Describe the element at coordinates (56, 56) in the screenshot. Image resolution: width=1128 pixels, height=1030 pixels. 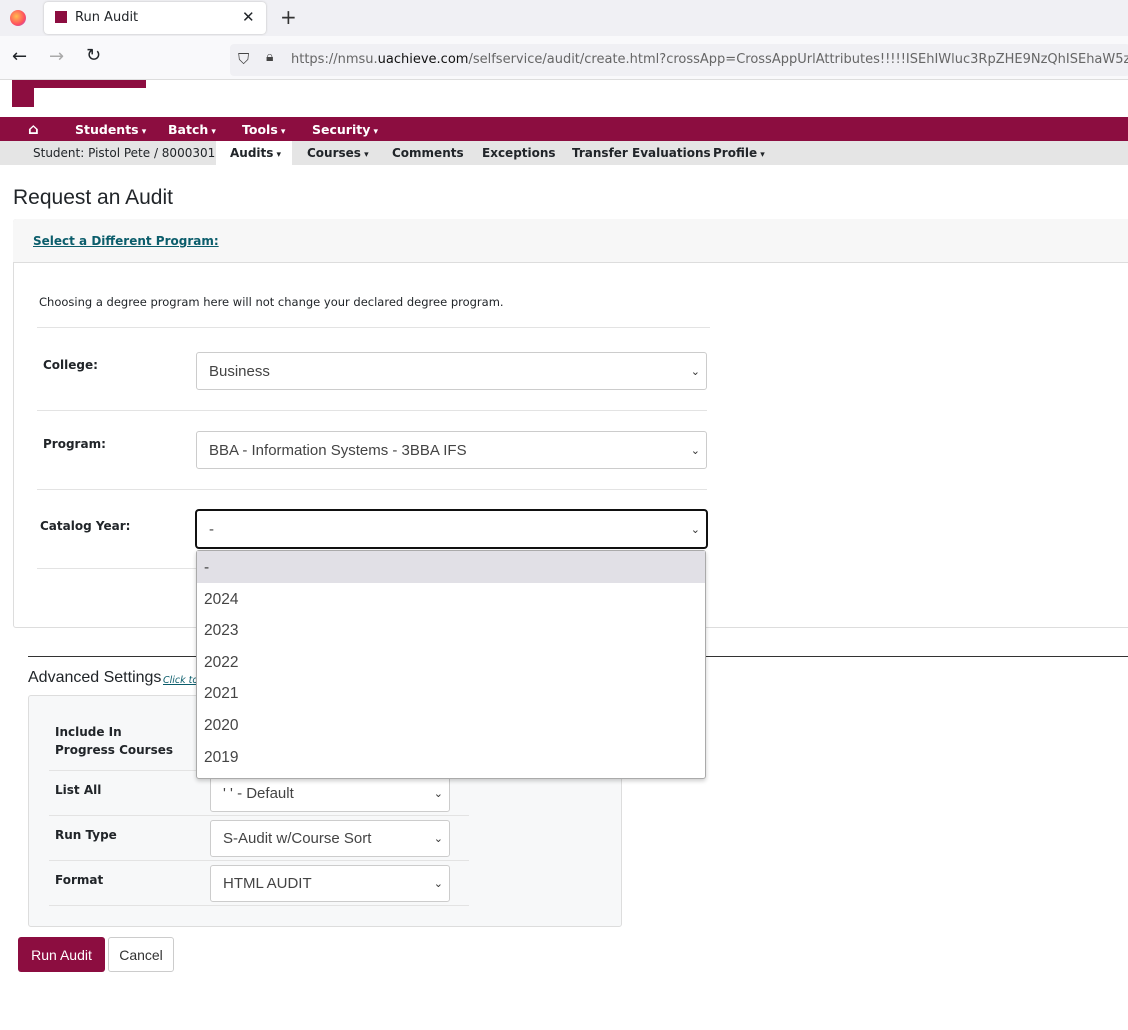
I see `forward-icon: →` at that location.